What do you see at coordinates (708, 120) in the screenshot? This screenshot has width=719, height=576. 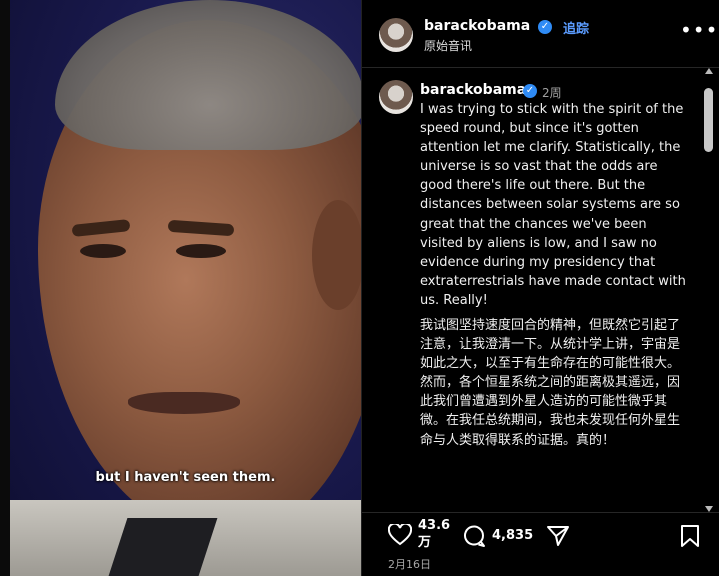 I see `scrollbar-thumb` at bounding box center [708, 120].